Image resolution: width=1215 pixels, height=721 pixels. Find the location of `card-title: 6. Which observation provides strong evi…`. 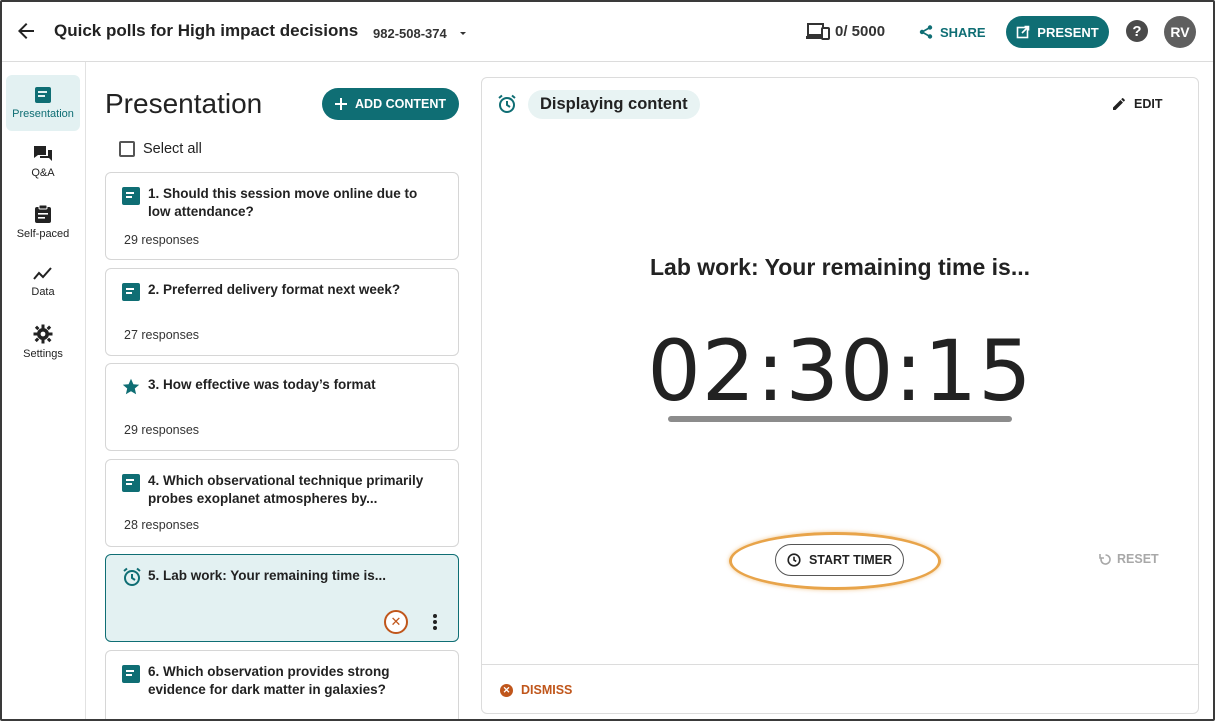

card-title: 6. Which observation provides strong evi… is located at coordinates (269, 680).